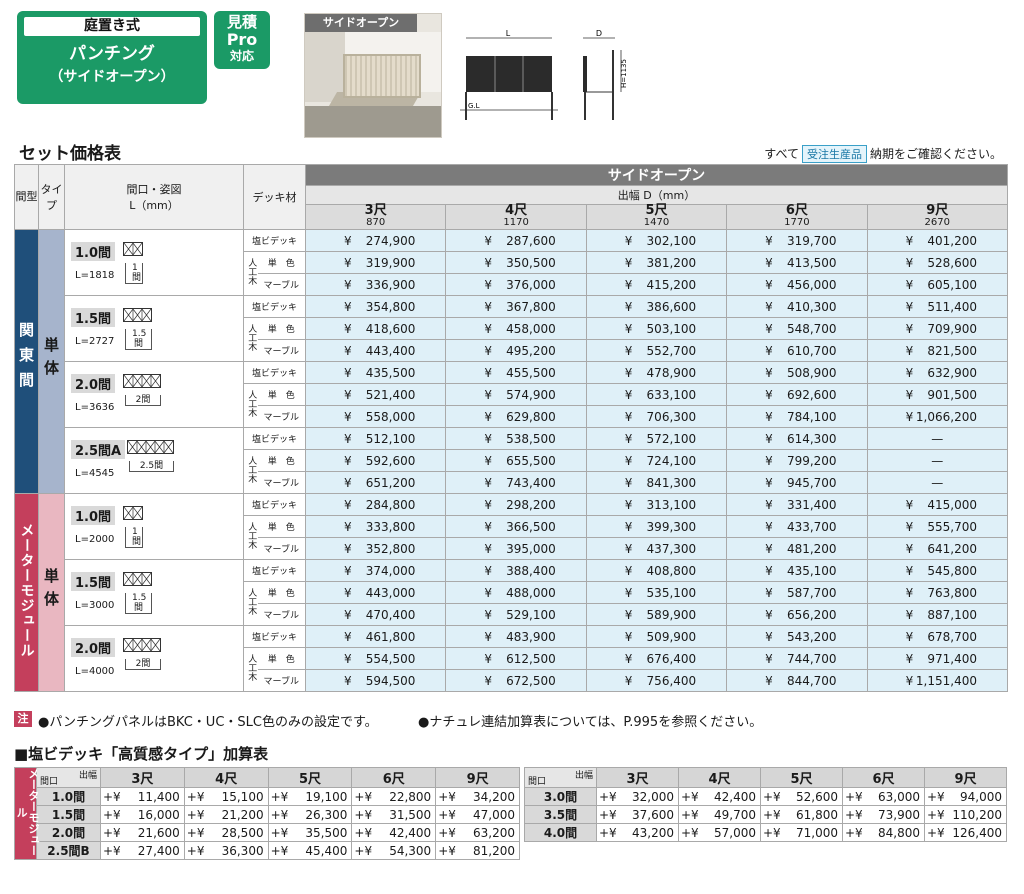 This screenshot has height=894, width=1024. What do you see at coordinates (765, 777) in the screenshot?
I see `add-header-row: 出幅 間口 3尺 4尺 5尺 6尺 9尺` at bounding box center [765, 777].